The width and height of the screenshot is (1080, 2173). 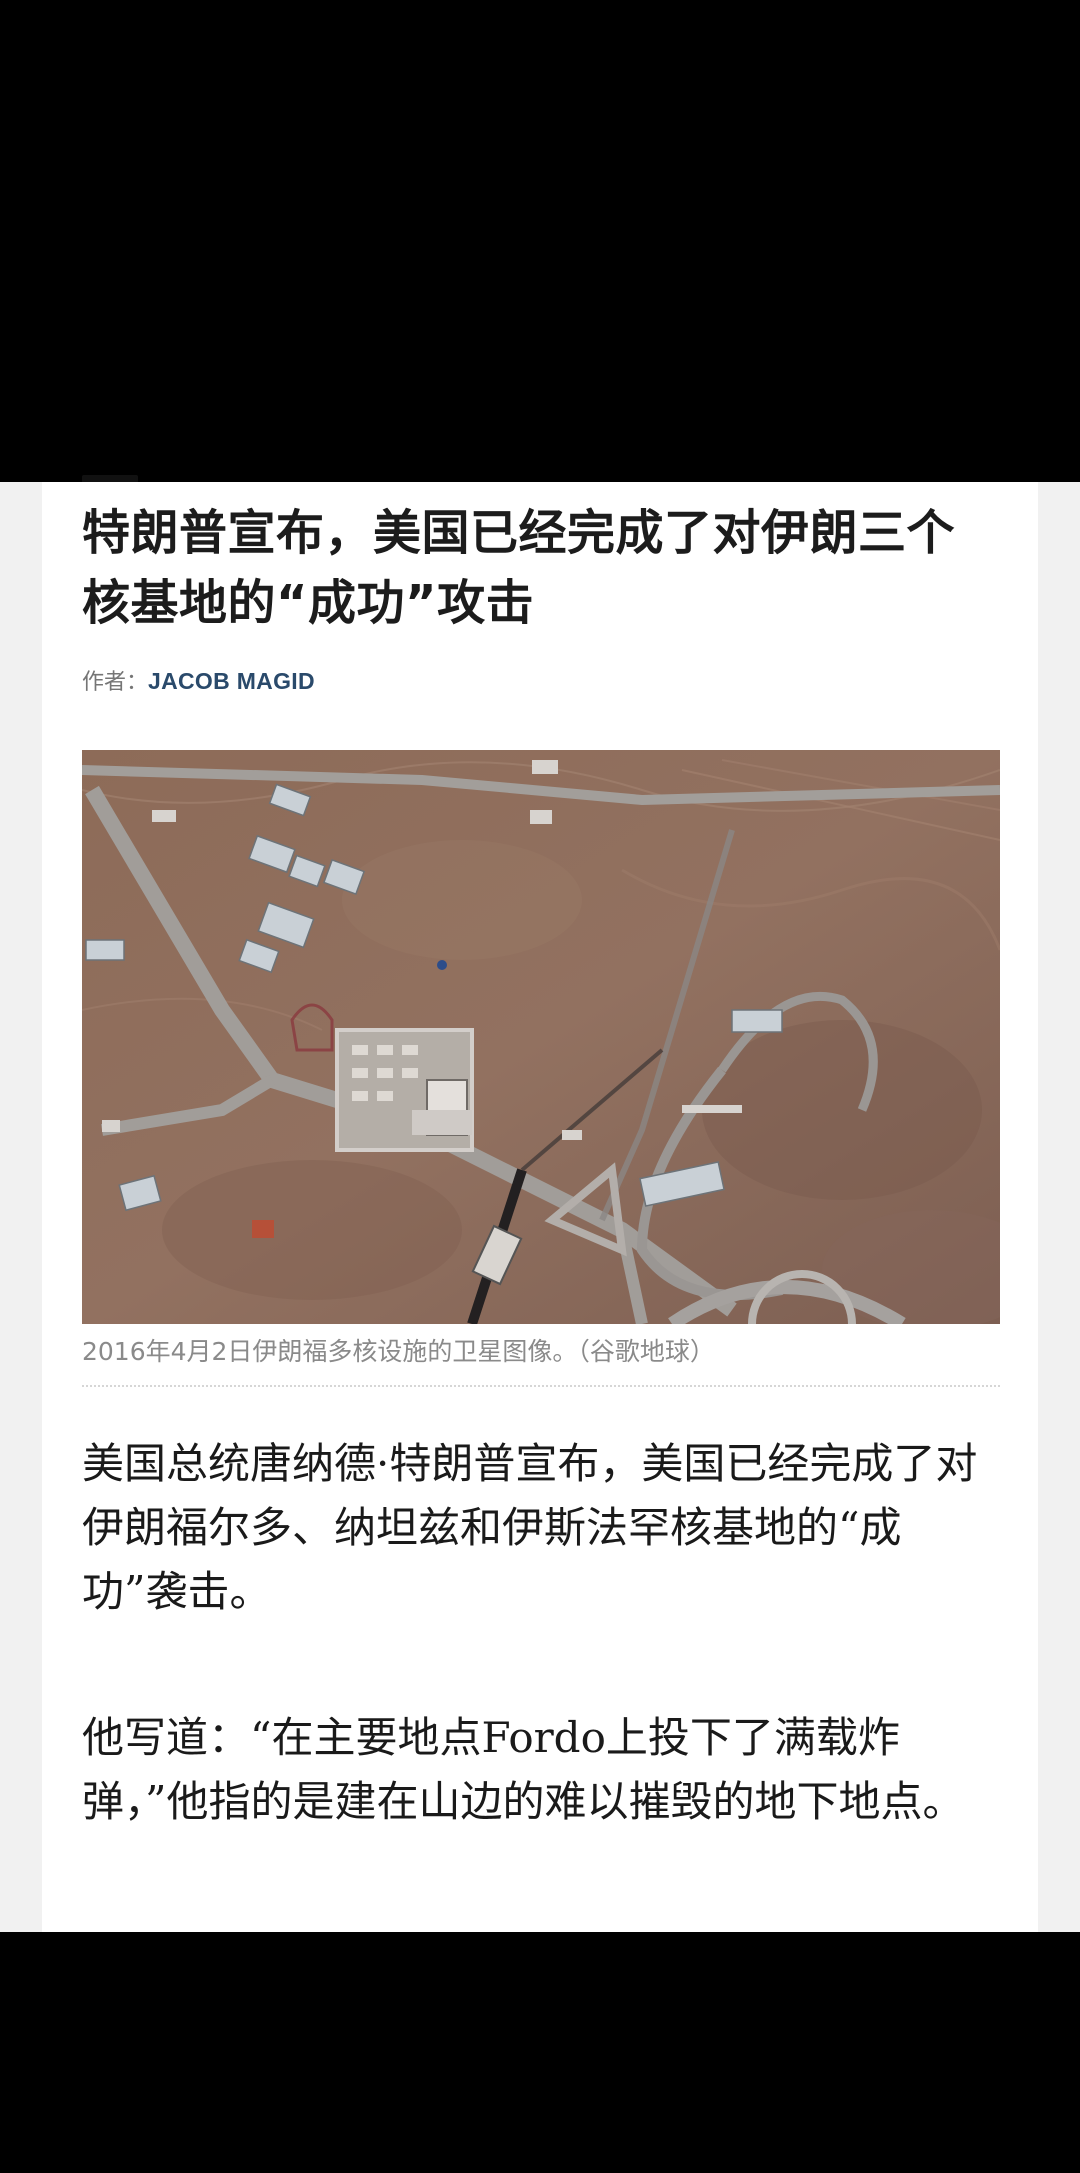 I want to click on cut-off-category-label, so click(x=110, y=475).